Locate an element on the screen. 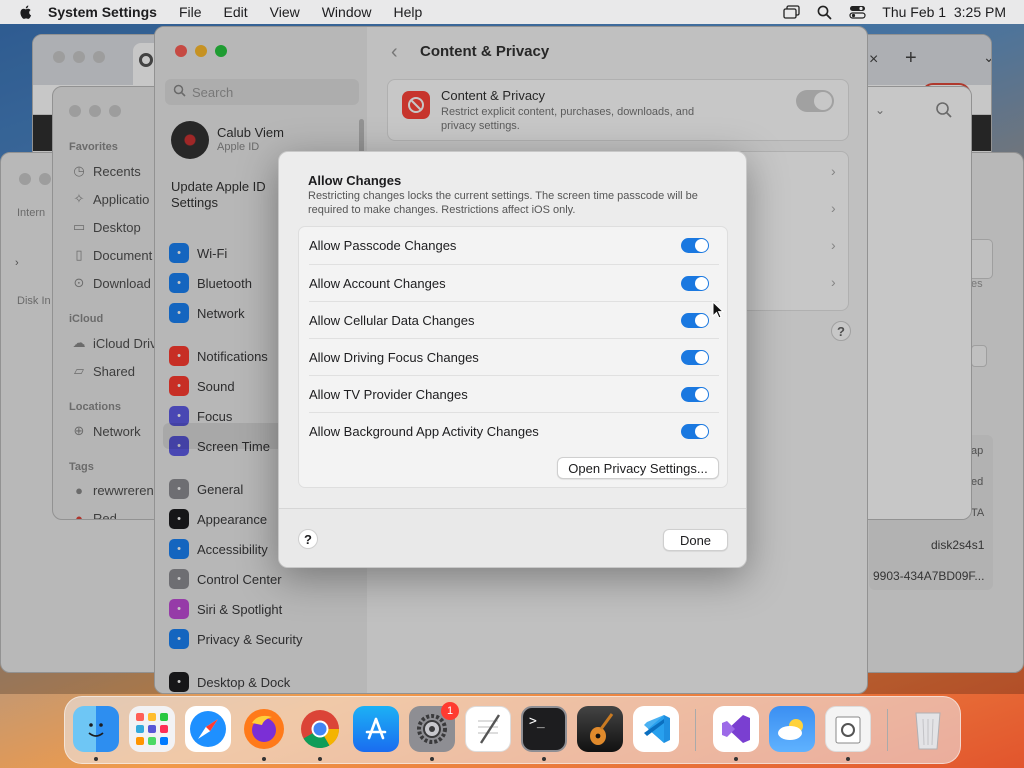 The height and width of the screenshot is (768, 1024). menu-window: Window is located at coordinates (347, 12).